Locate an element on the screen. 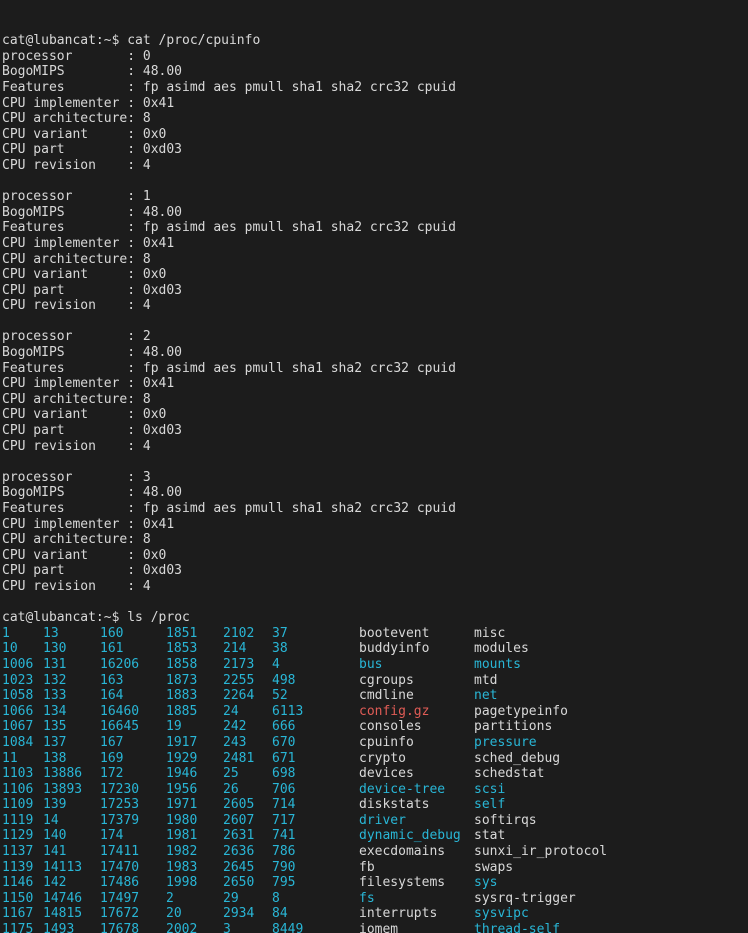  ls-entry: 13886 is located at coordinates (71, 774).